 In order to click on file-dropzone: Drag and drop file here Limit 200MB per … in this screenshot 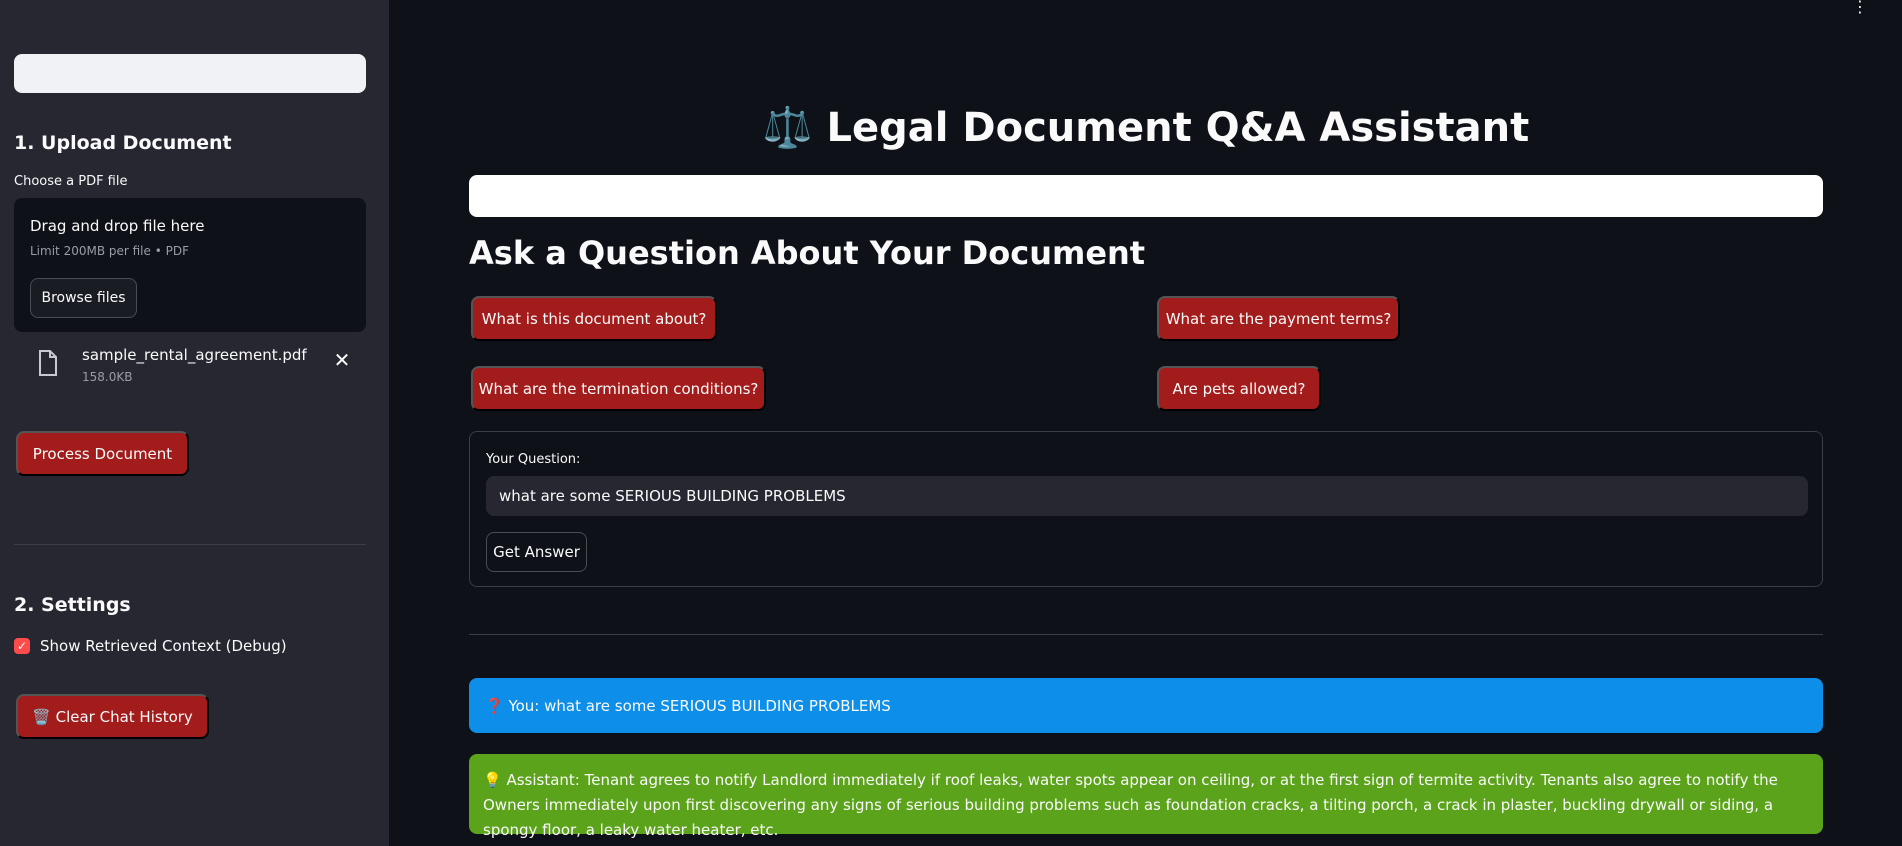, I will do `click(190, 265)`.